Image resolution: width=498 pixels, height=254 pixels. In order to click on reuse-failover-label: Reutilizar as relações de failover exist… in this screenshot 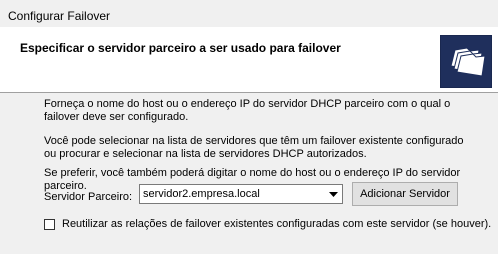, I will do `click(276, 224)`.